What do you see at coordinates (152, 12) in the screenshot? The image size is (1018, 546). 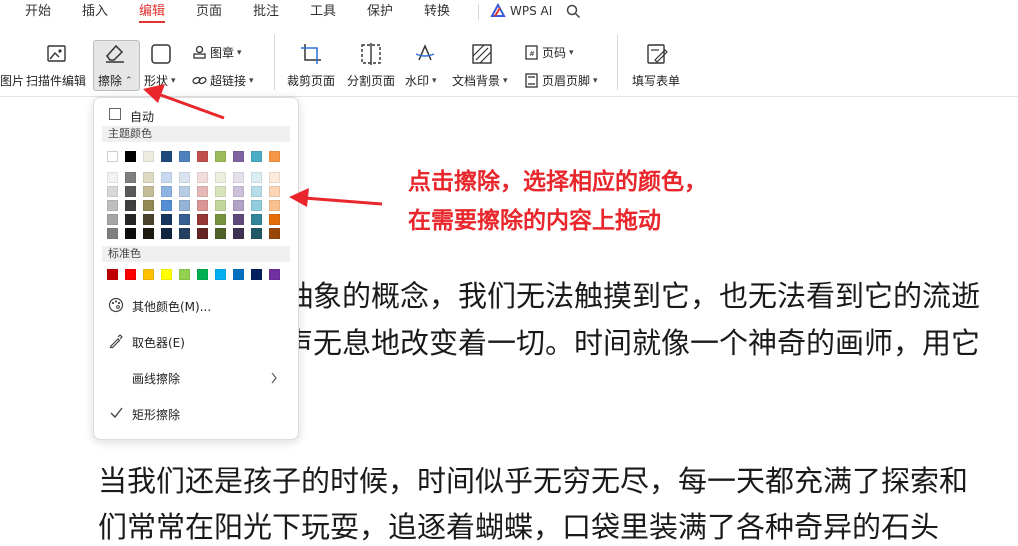 I see `tab-edit: 编辑` at bounding box center [152, 12].